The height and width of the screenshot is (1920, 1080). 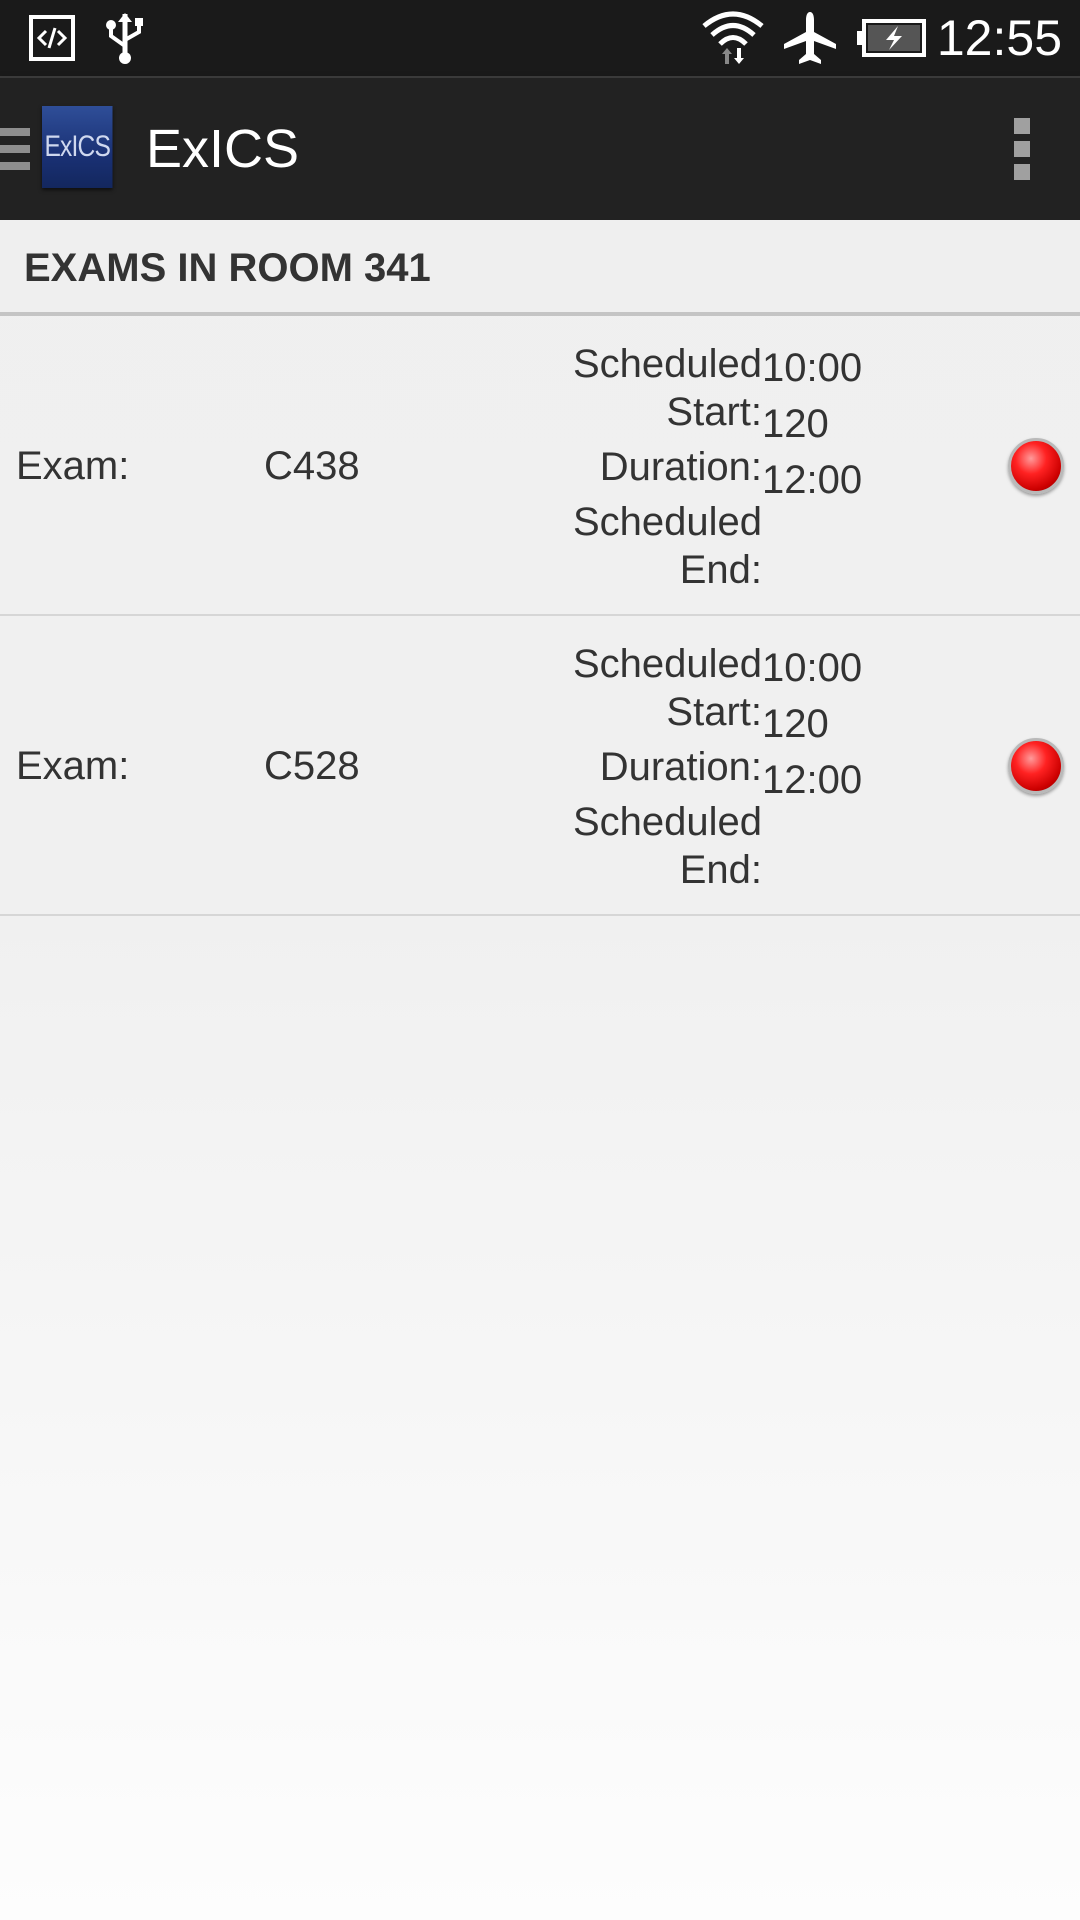 What do you see at coordinates (810, 38) in the screenshot?
I see `airplane-icon` at bounding box center [810, 38].